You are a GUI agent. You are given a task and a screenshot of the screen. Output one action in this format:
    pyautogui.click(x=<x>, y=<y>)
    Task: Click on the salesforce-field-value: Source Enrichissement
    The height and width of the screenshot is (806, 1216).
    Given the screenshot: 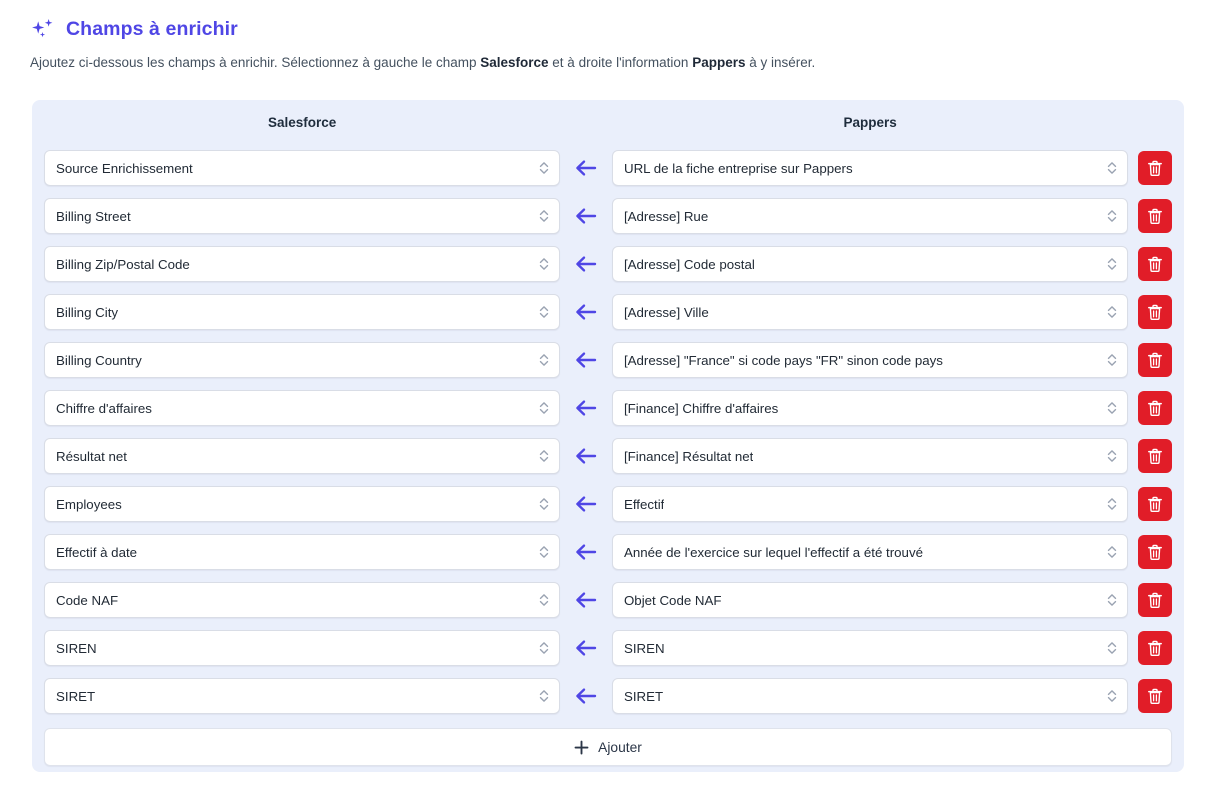 What is the action you would take?
    pyautogui.click(x=124, y=168)
    